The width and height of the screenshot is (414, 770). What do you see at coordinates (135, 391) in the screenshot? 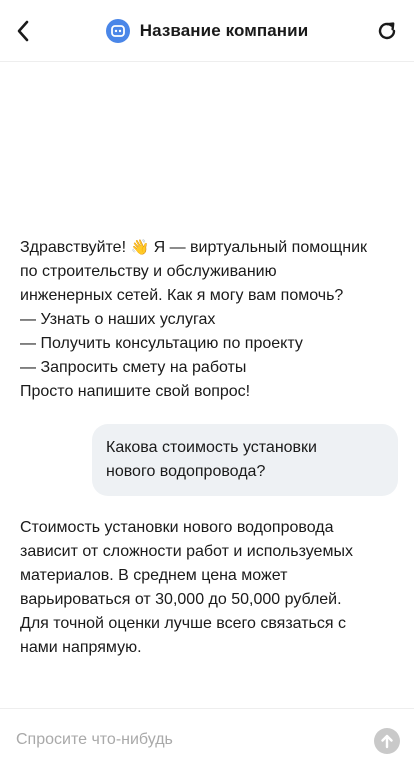
I see `message-line: Просто напишите свой вопрос!` at bounding box center [135, 391].